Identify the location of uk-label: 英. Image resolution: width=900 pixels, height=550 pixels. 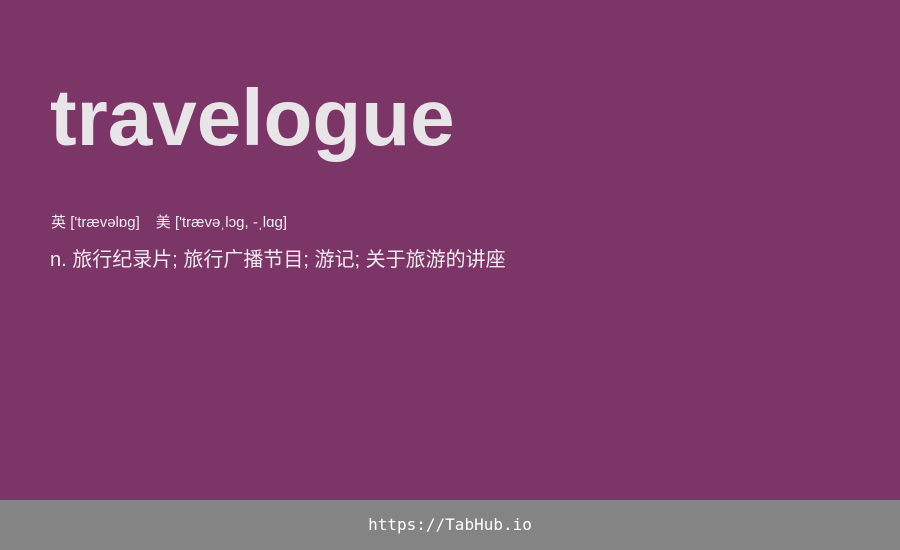
(59, 222).